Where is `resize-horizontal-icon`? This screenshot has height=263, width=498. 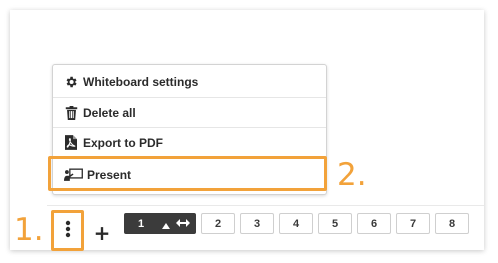 resize-horizontal-icon is located at coordinates (183, 224).